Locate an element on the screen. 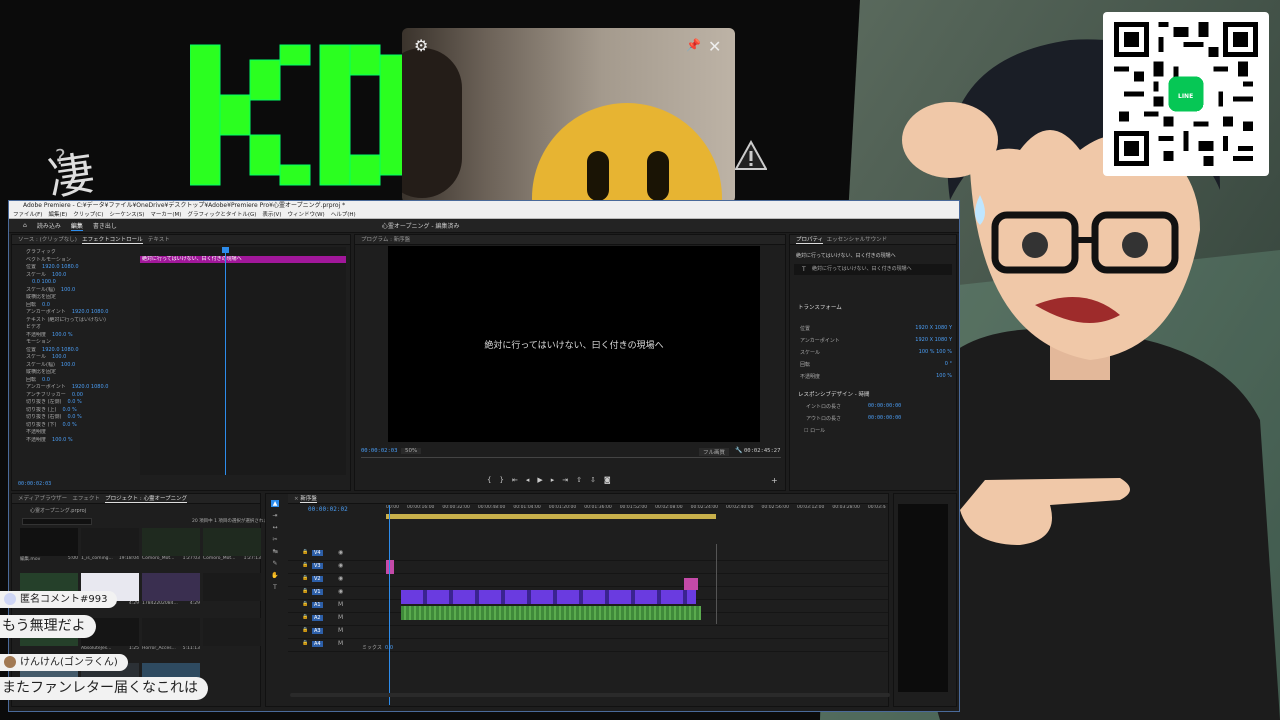 Image resolution: width=1280 pixels, height=720 pixels. close-icon: ✕ is located at coordinates (714, 46).